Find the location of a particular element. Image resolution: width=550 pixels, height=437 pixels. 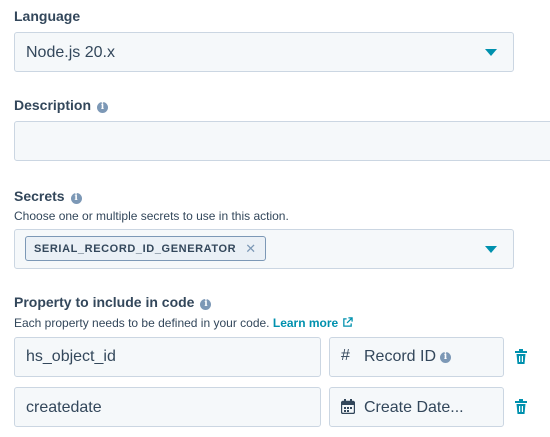

learn-more-link: Learn more is located at coordinates (313, 323).